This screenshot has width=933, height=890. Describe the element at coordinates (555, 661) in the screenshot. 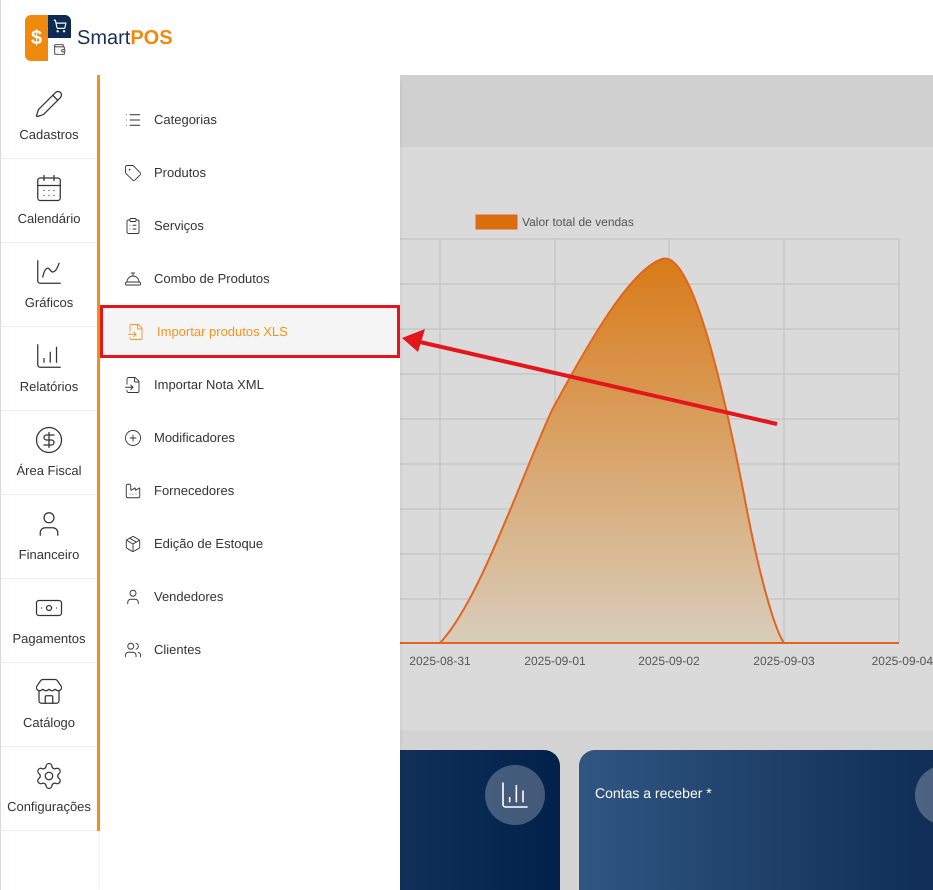

I see `axis-label: 2025-09-01` at that location.